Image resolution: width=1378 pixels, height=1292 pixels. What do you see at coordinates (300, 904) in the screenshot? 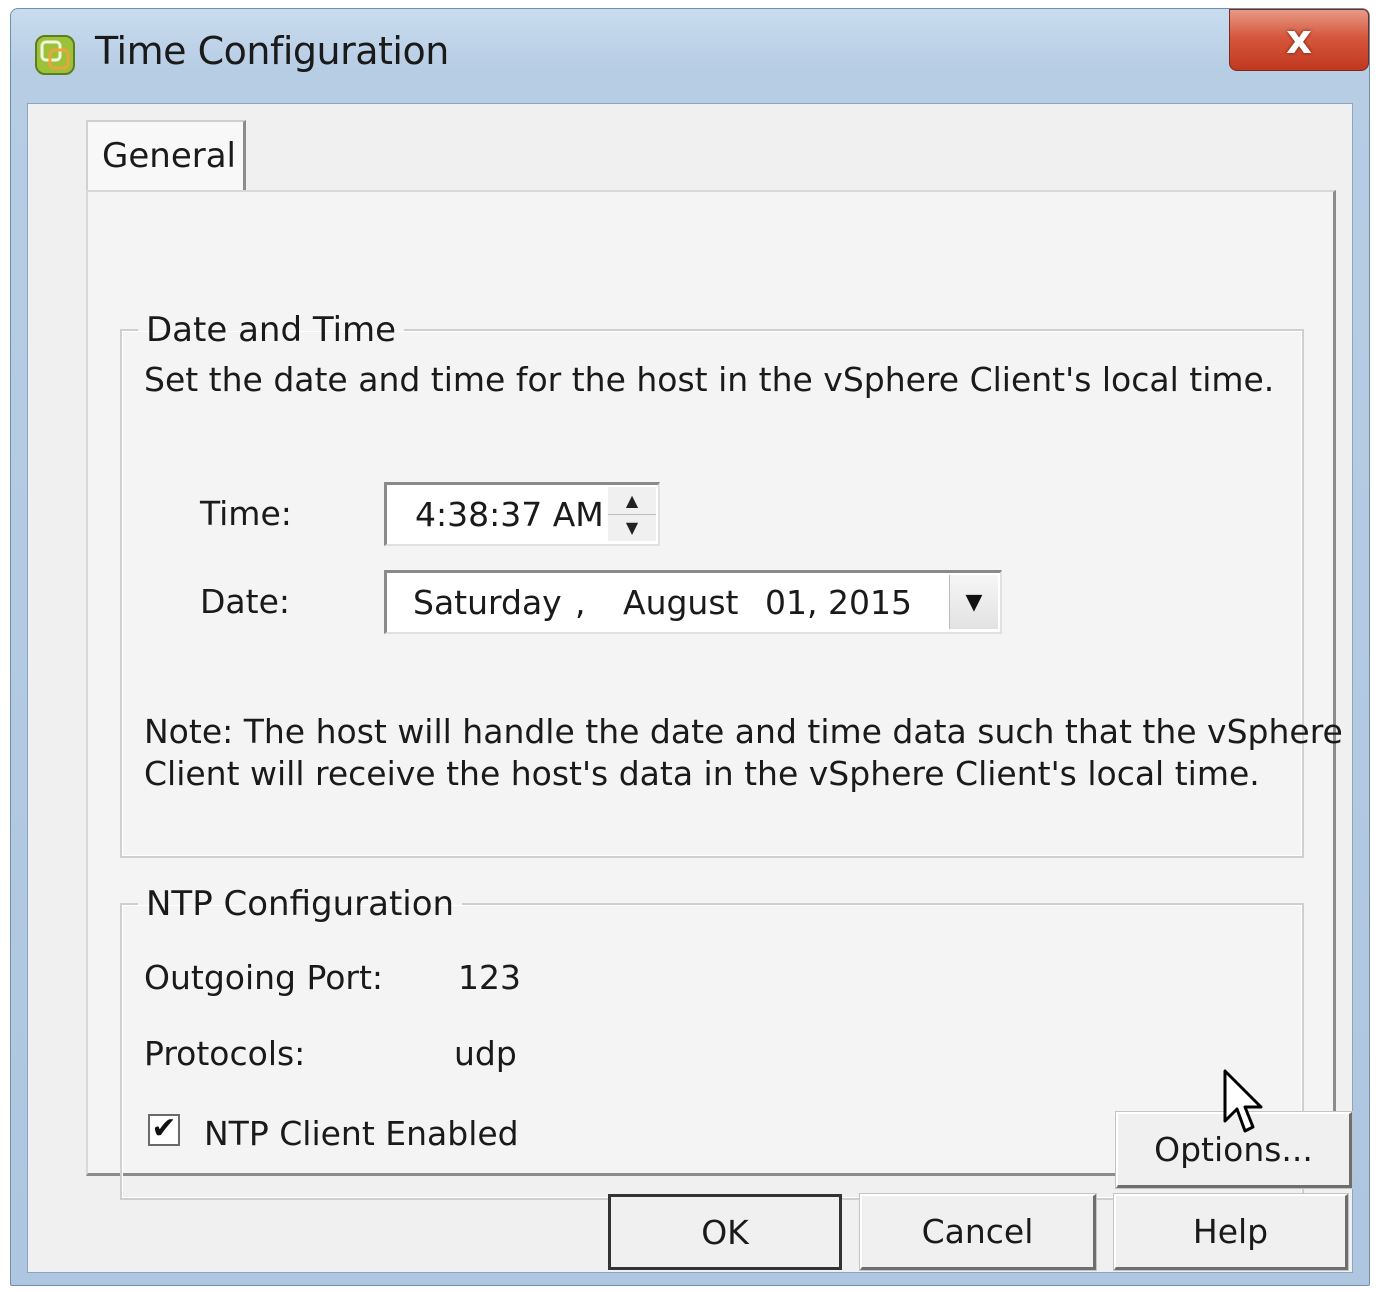
I see `ntp-configuration-legend: NTP Configuration` at bounding box center [300, 904].